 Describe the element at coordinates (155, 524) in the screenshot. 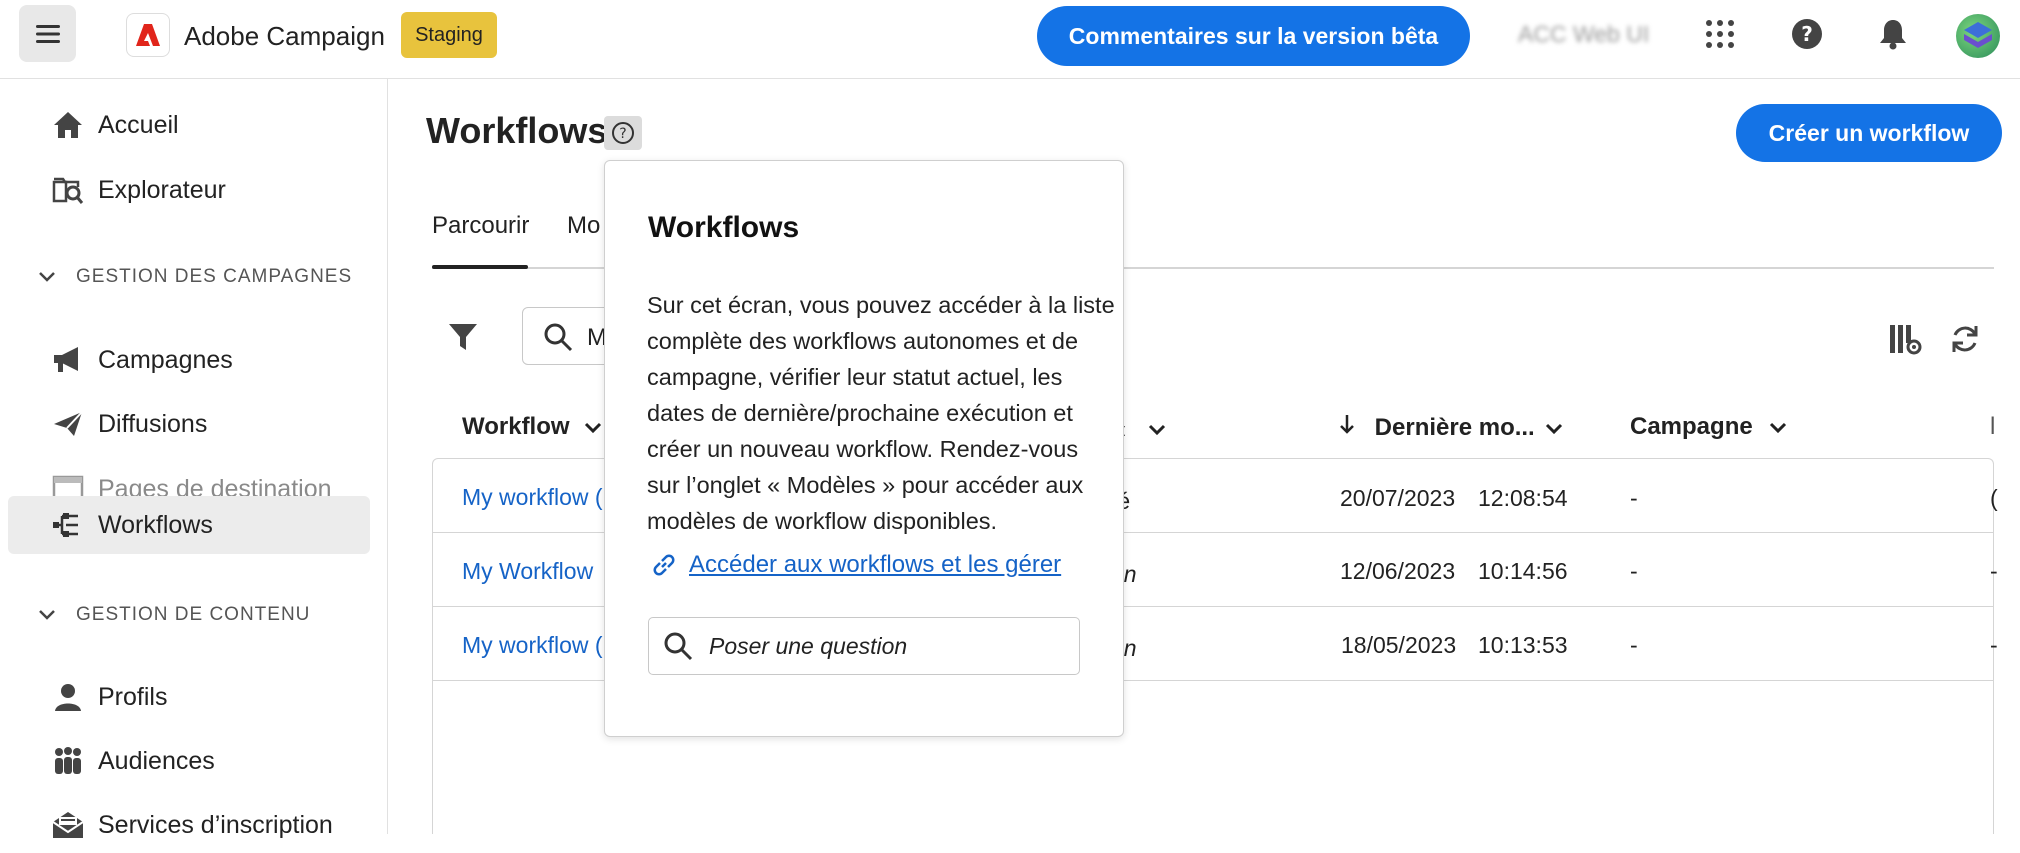

I see `sidebar-item-label: Workflows` at that location.